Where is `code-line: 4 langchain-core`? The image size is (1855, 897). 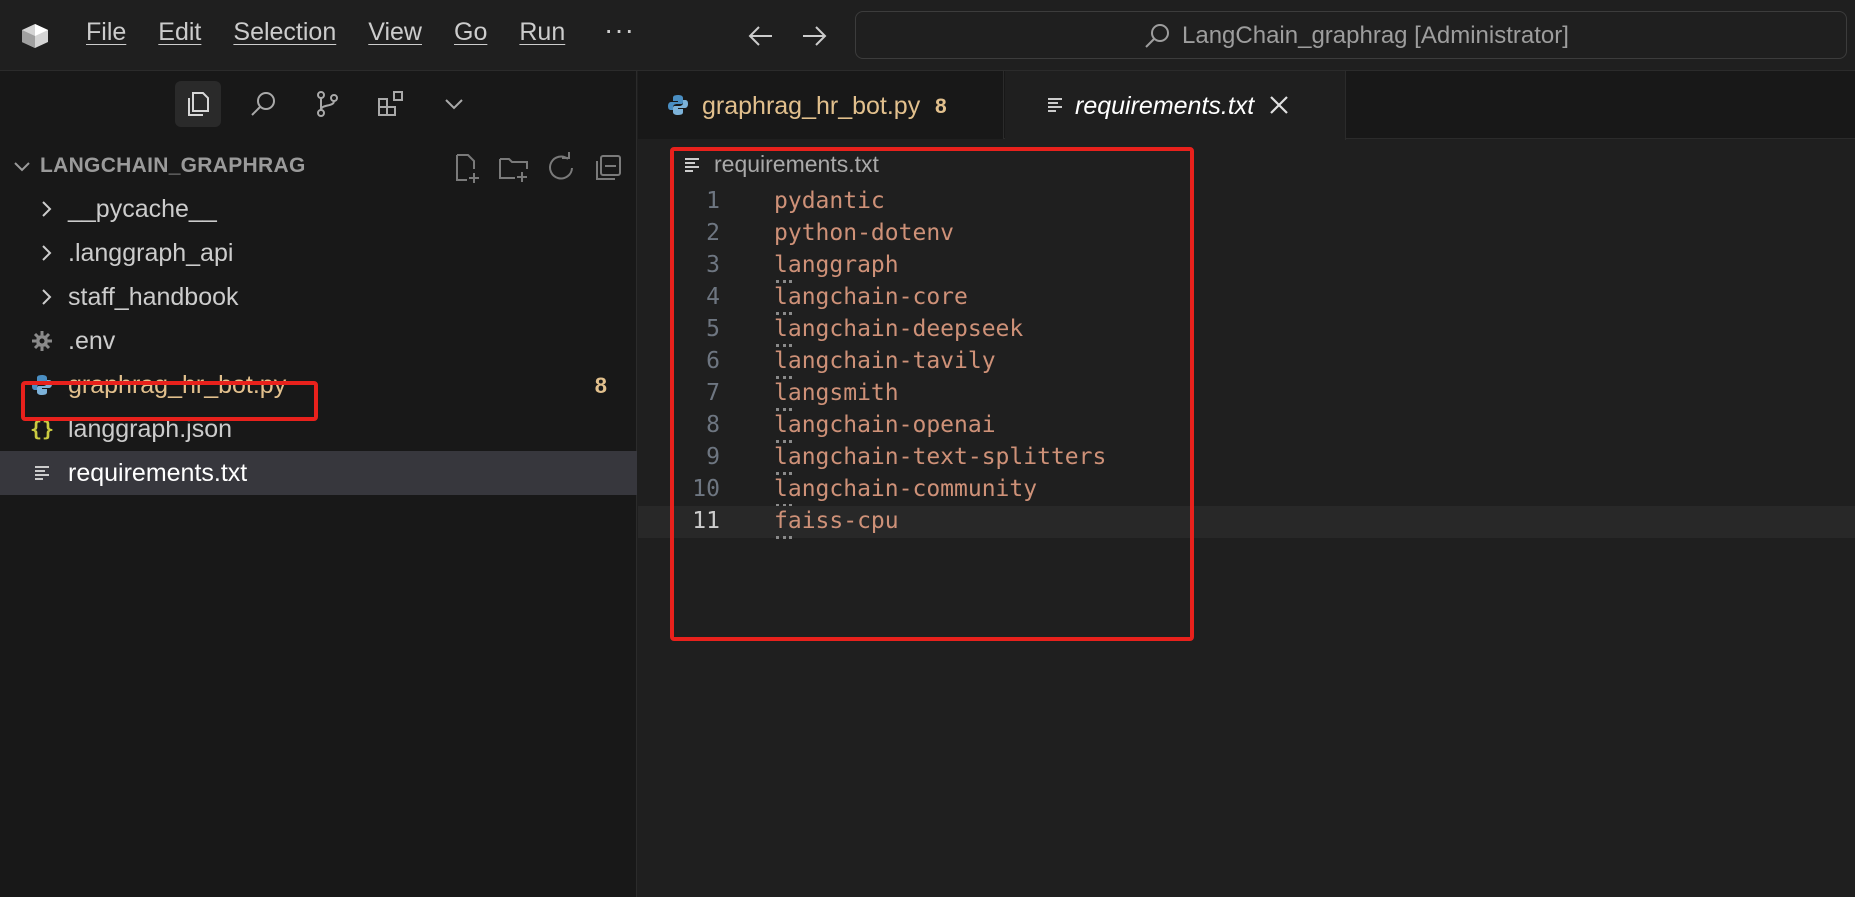 code-line: 4 langchain-core is located at coordinates (1246, 298).